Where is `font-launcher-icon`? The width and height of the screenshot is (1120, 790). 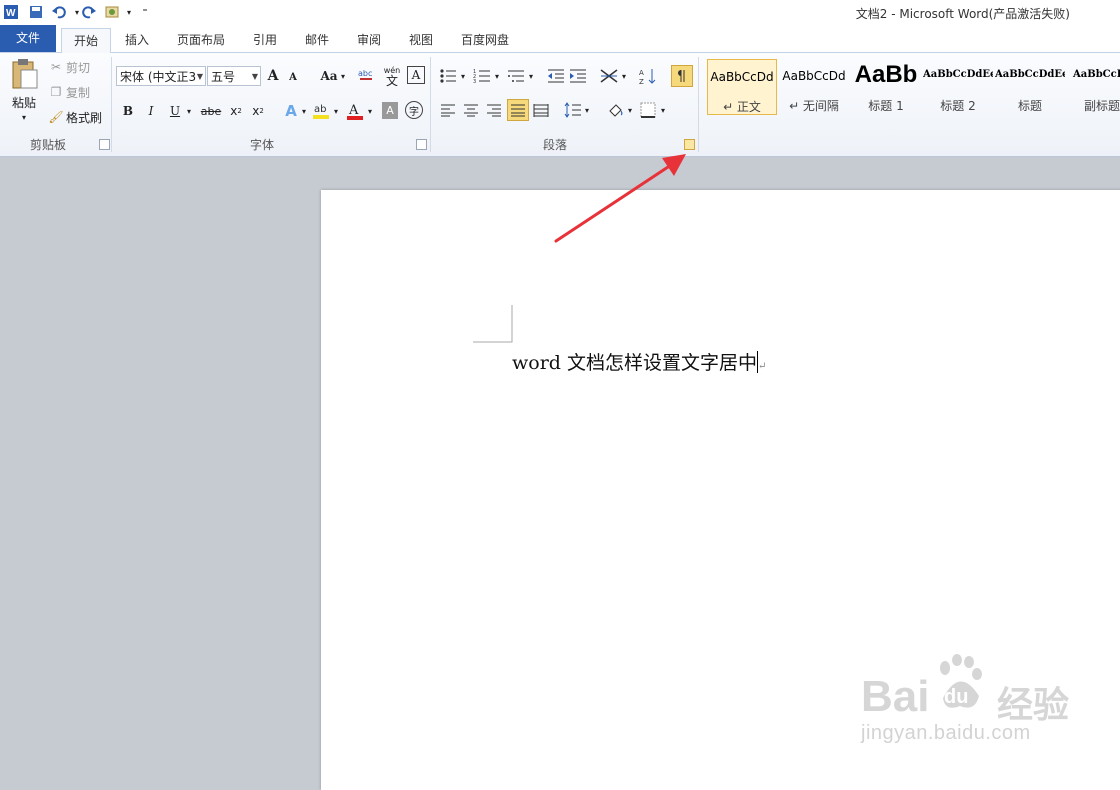
font-launcher-icon is located at coordinates (421, 144).